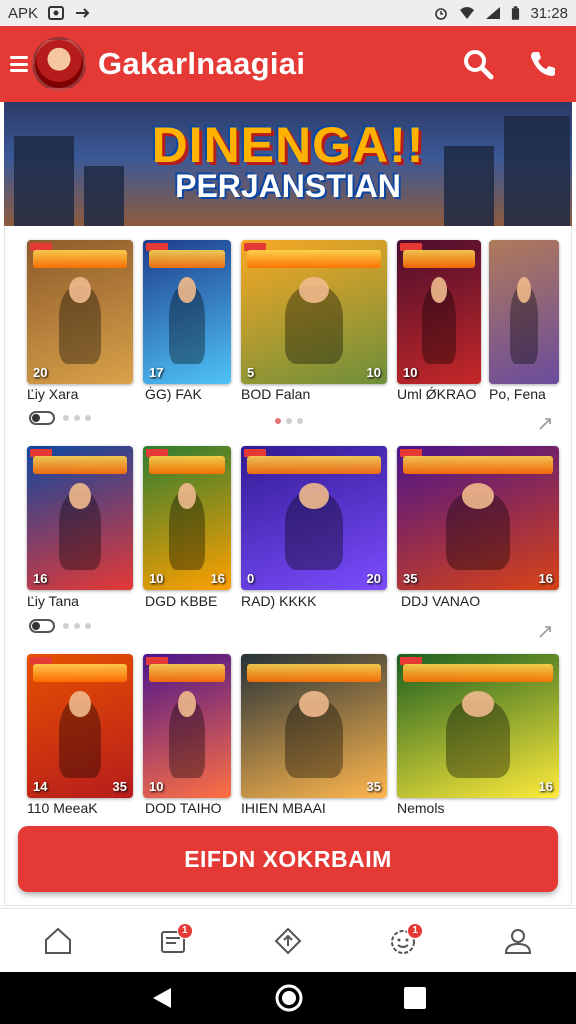 Image resolution: width=576 pixels, height=1024 pixels. I want to click on bottom-nav: 1 1, so click(288, 940).